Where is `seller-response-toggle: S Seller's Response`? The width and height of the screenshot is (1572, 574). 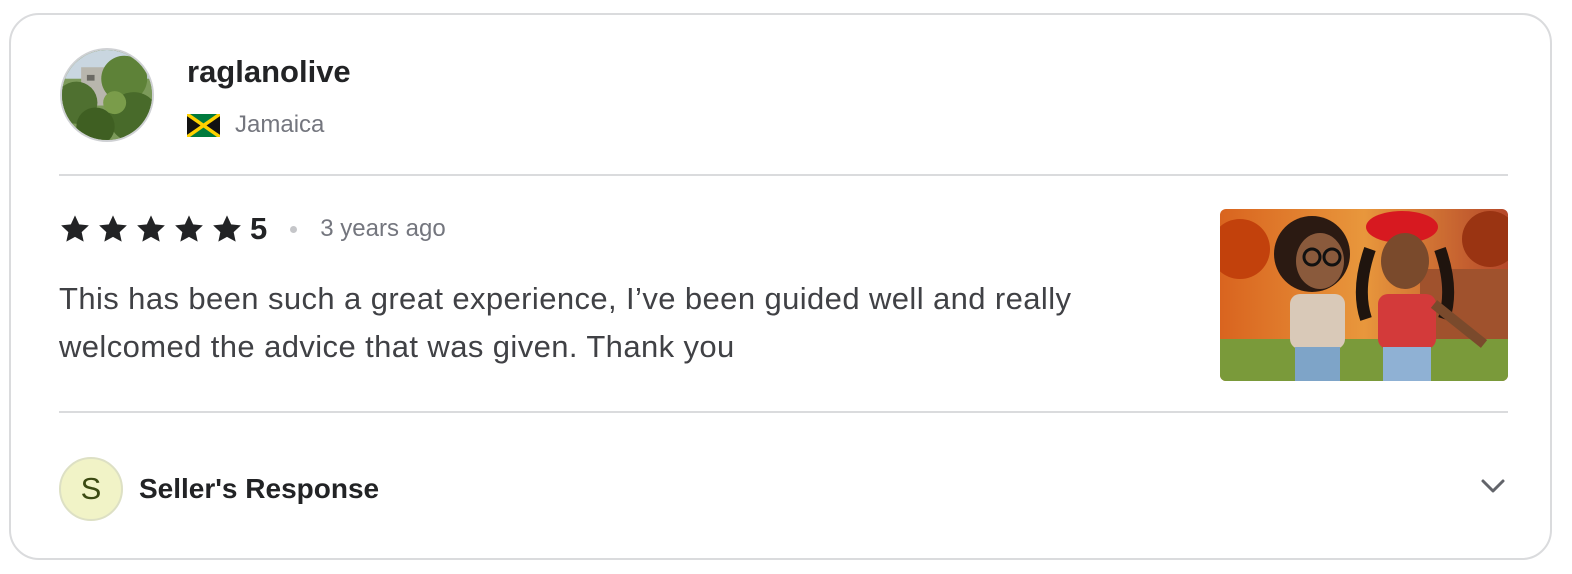
seller-response-toggle: S Seller's Response is located at coordinates (783, 489).